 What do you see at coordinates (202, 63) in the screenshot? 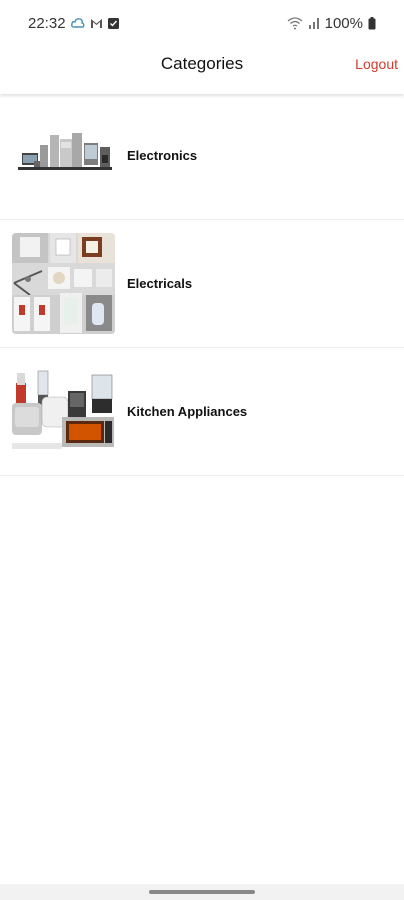
I see `page-title: Categories` at bounding box center [202, 63].